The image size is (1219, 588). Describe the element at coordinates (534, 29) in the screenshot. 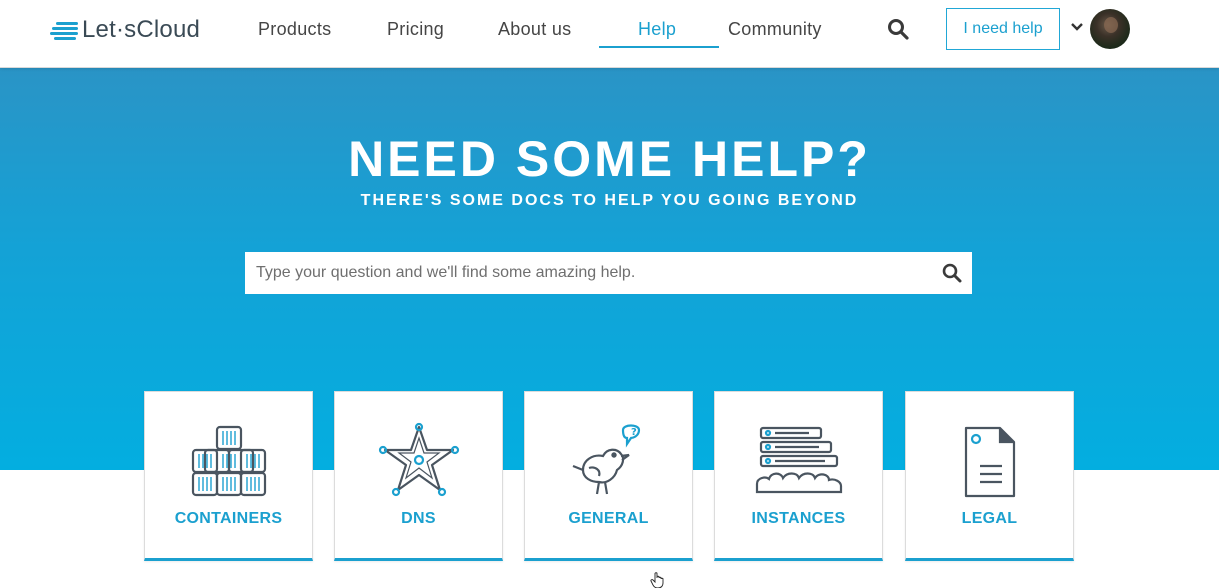

I see `nav-about-us: About us` at that location.